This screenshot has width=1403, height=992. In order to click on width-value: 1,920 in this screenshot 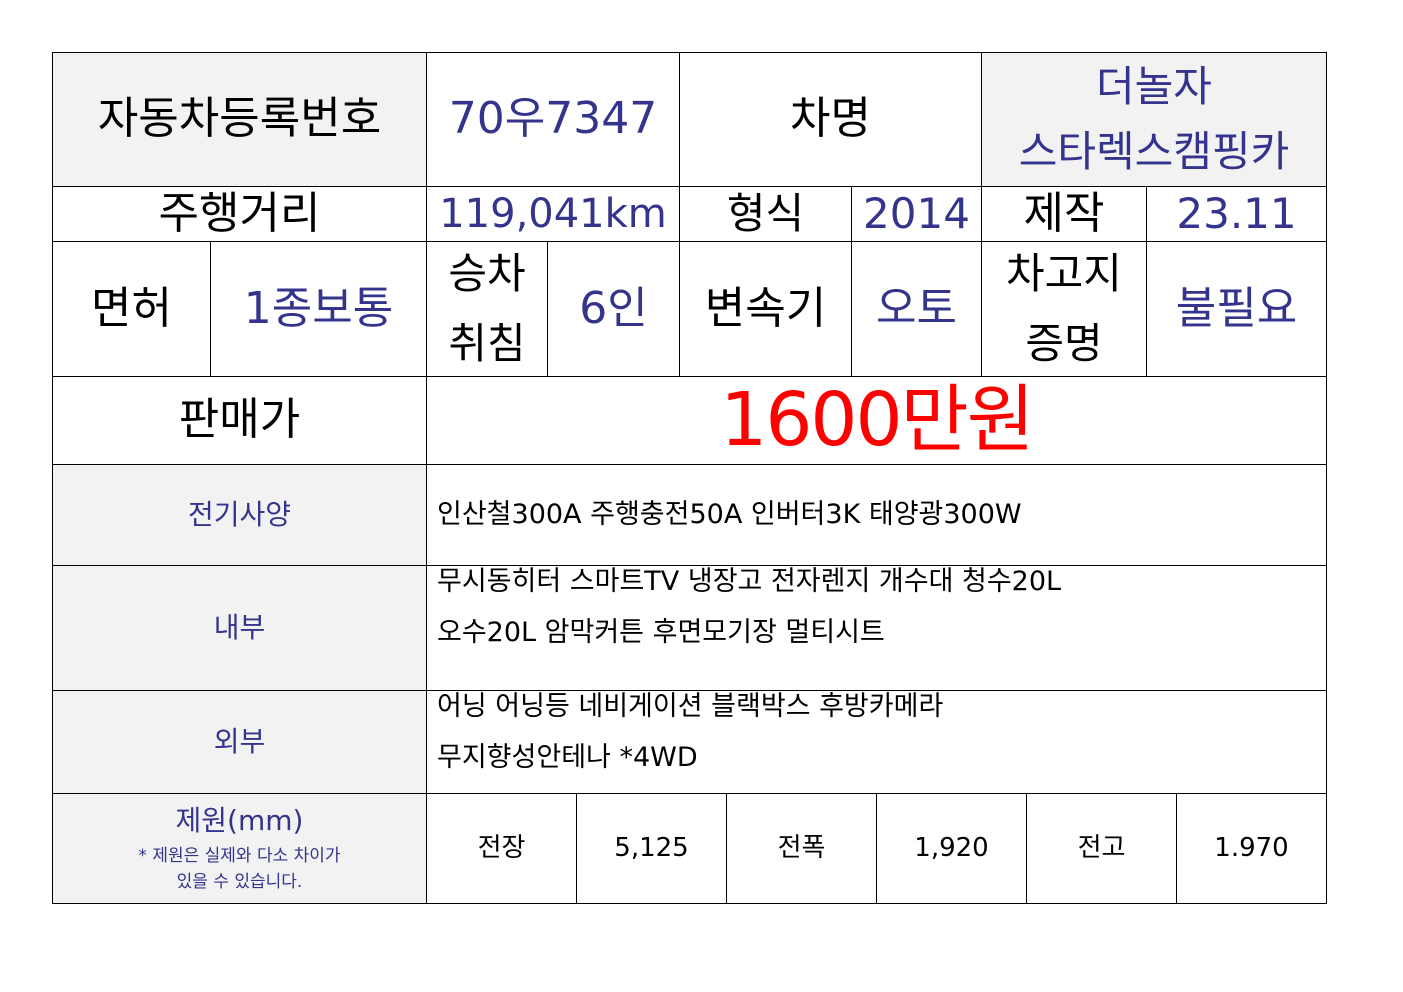, I will do `click(951, 848)`.